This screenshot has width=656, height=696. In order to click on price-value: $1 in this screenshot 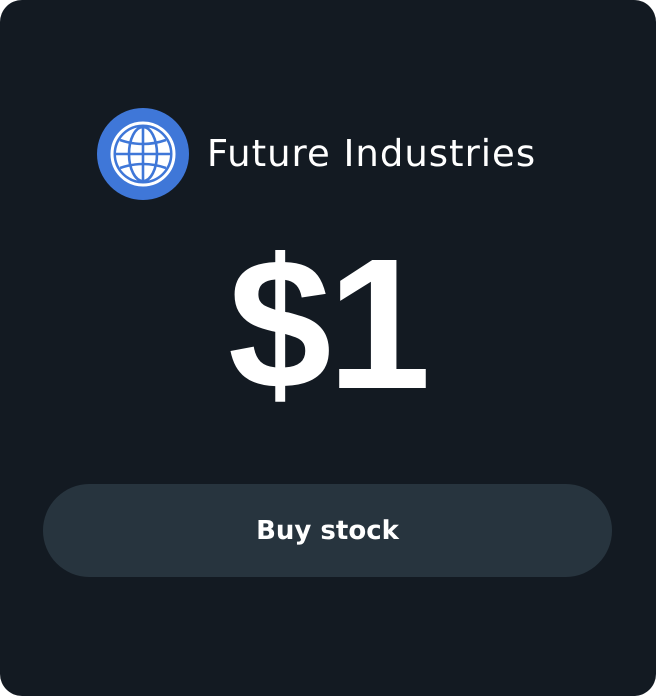, I will do `click(327, 325)`.